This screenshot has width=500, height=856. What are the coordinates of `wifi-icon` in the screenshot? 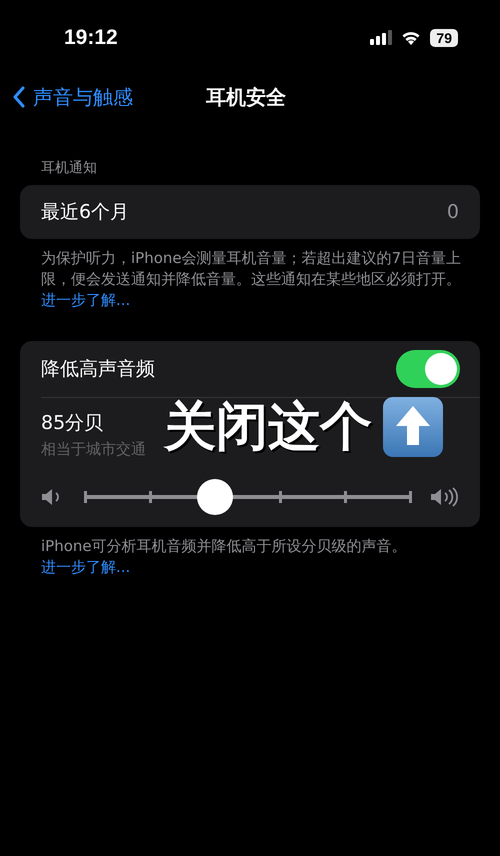 It's located at (411, 37).